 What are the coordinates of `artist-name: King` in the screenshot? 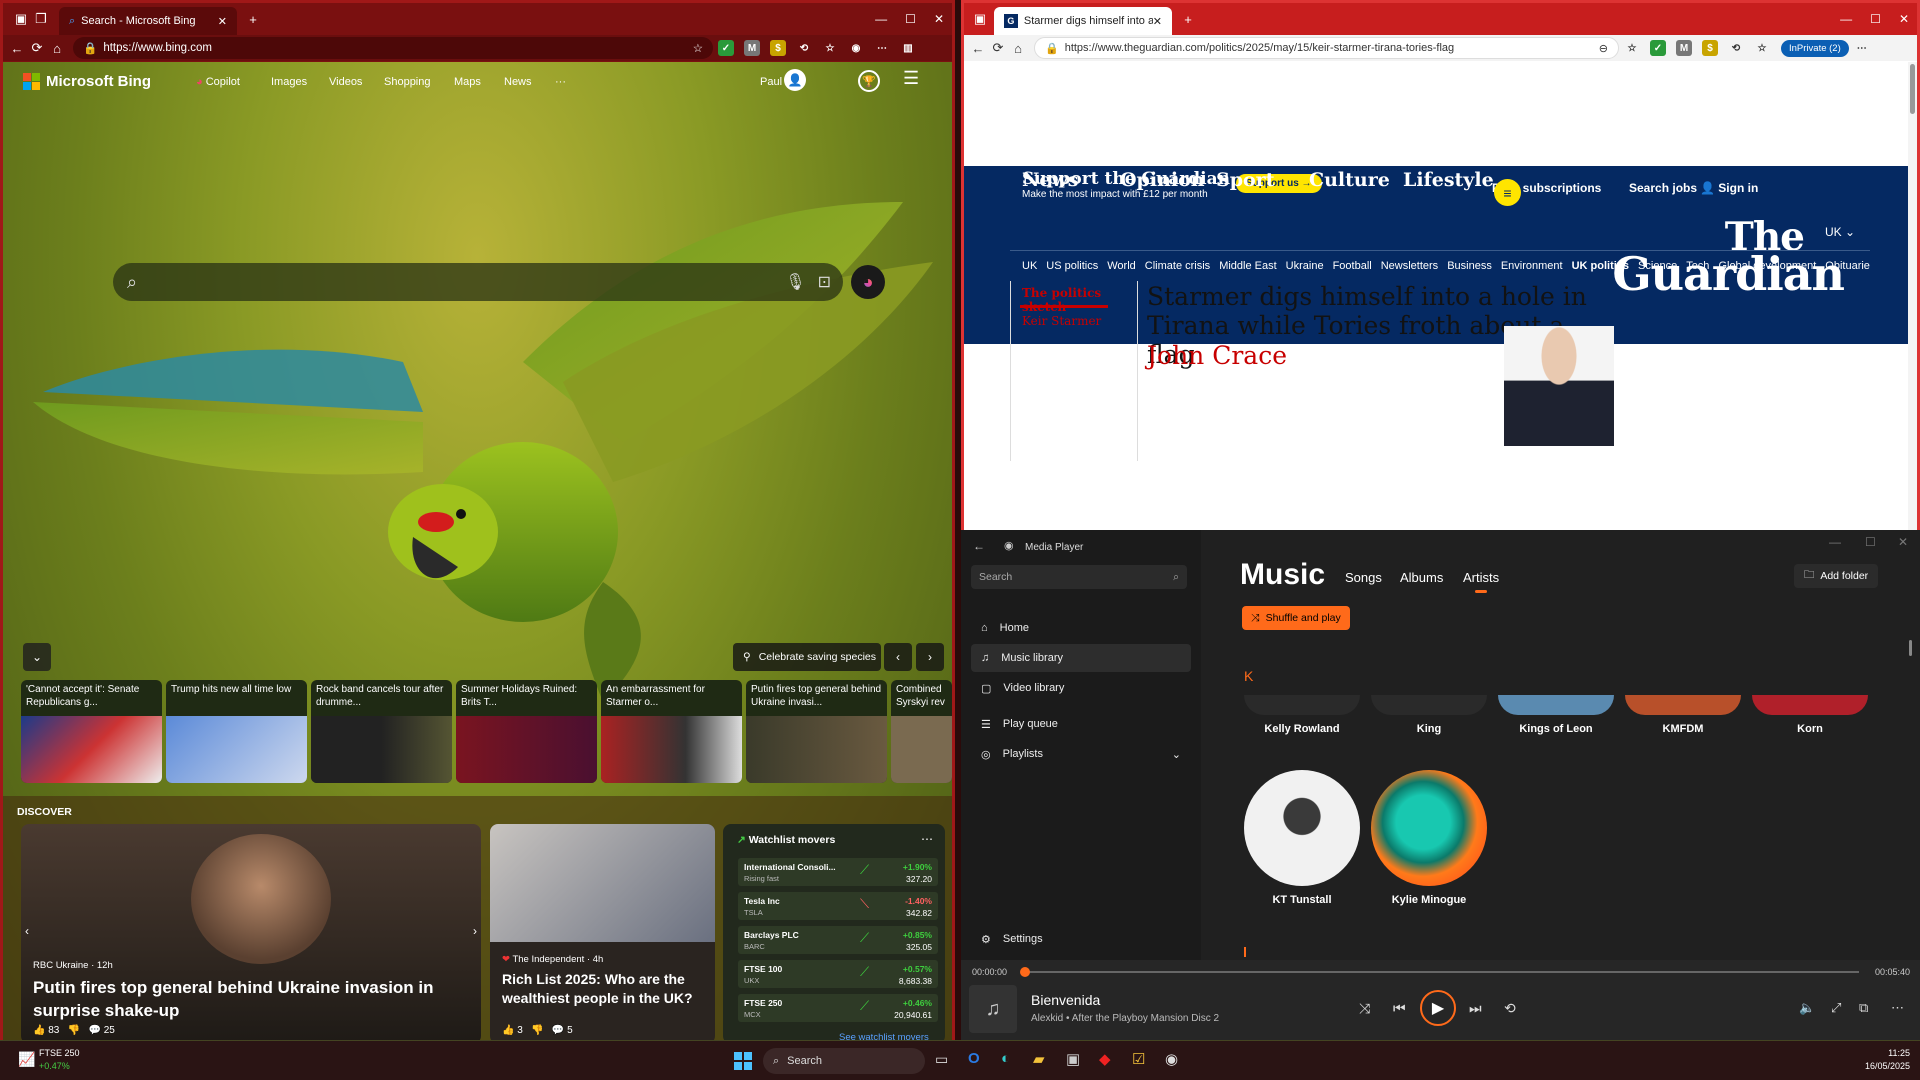 It's located at (1429, 729).